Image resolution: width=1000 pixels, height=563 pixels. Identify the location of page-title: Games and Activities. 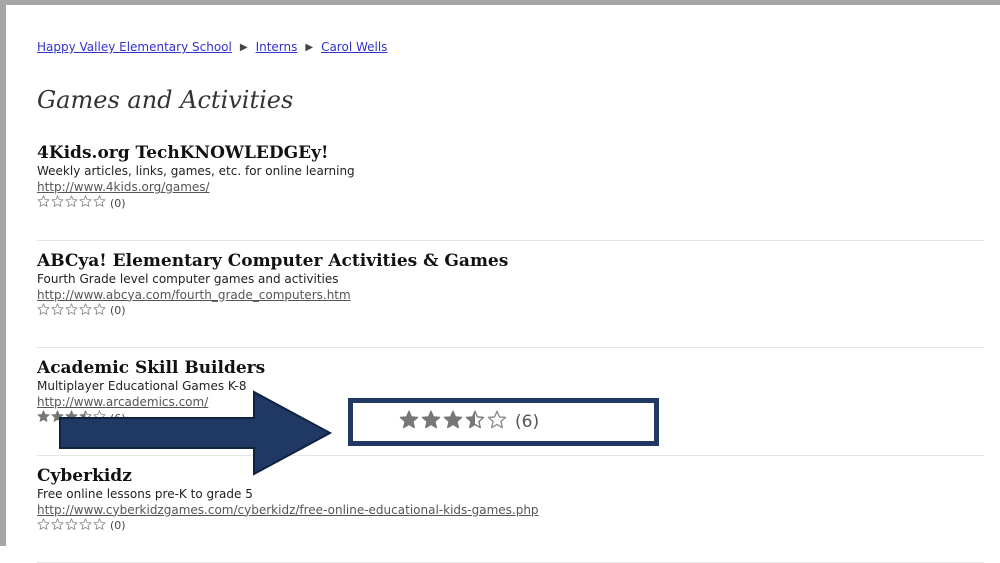
(165, 100).